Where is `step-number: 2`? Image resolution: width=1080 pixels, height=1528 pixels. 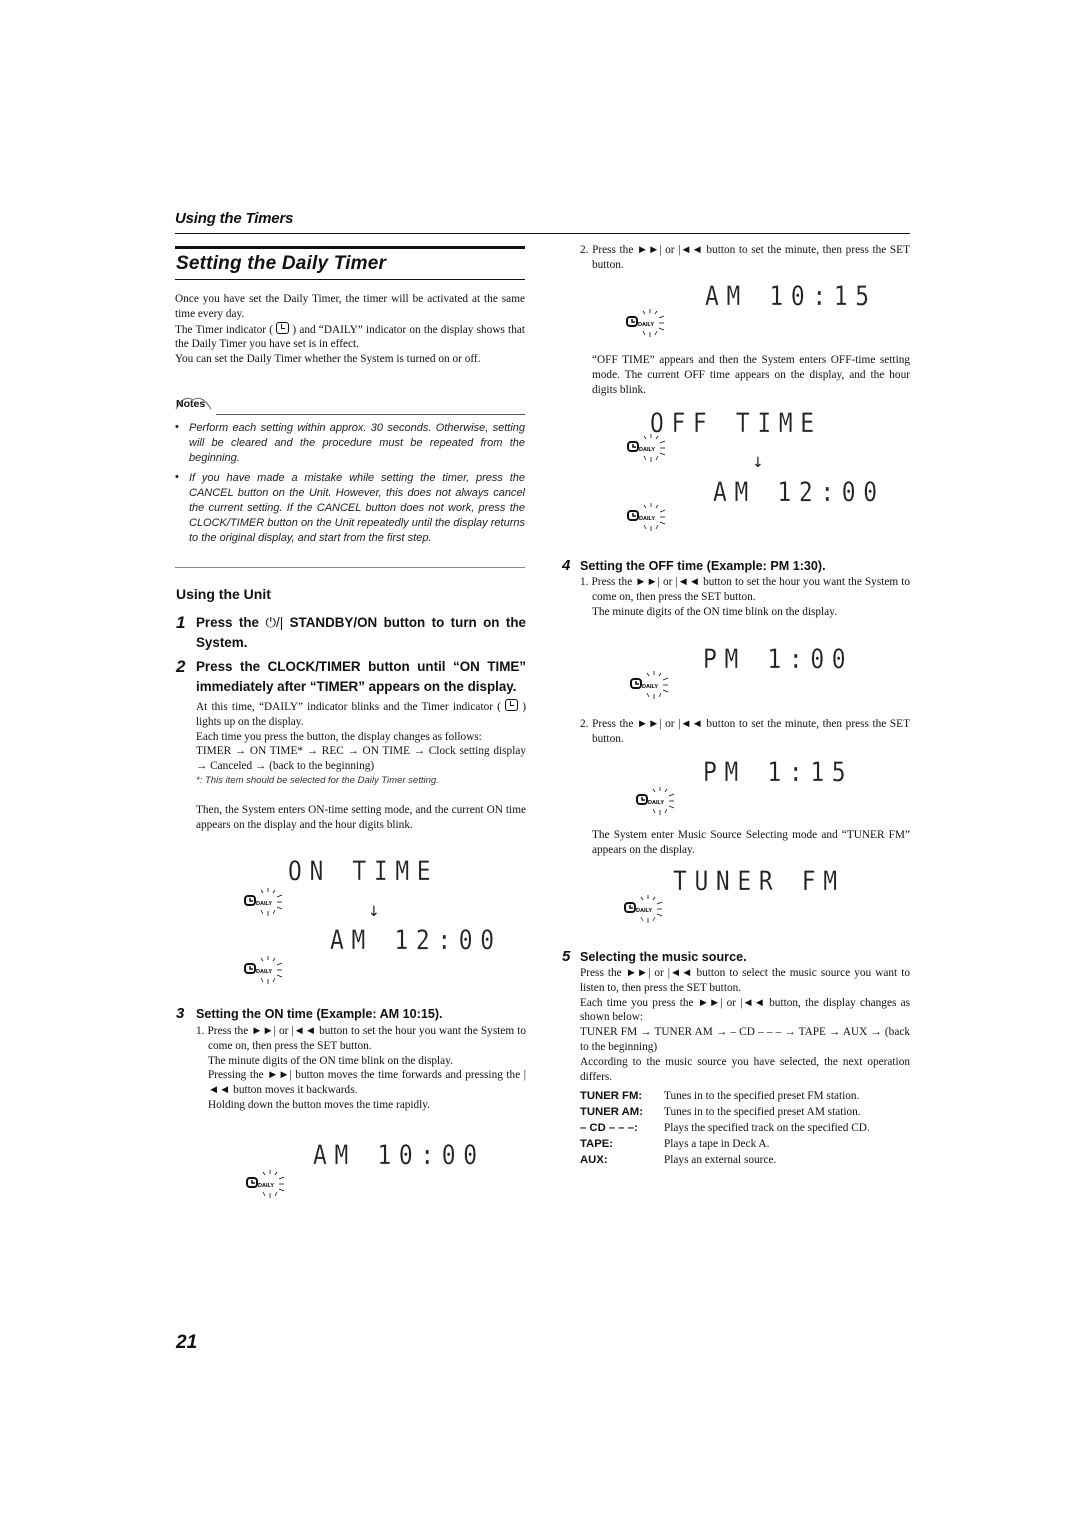 step-number: 2 is located at coordinates (181, 666).